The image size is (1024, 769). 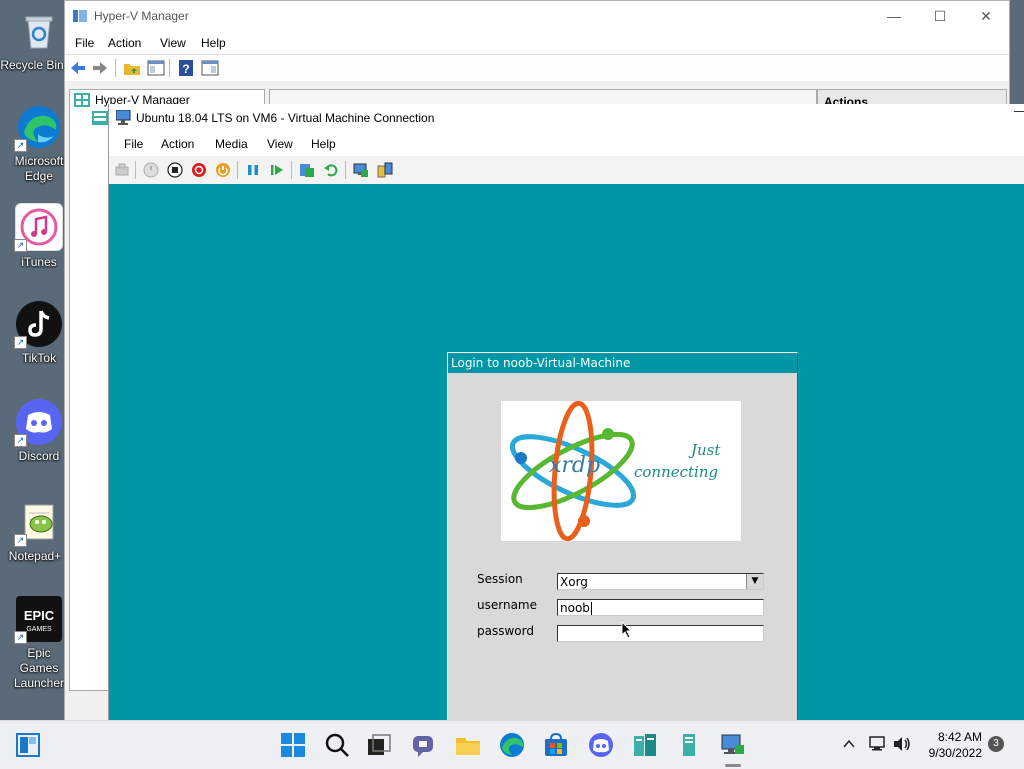 I want to click on network-icon, so click(x=878, y=744).